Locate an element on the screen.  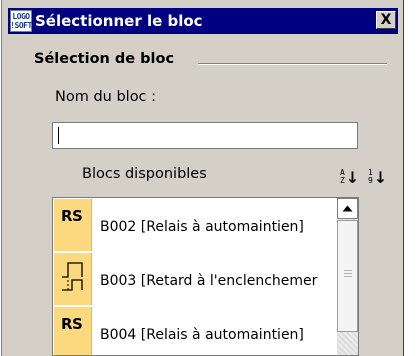
text-caret is located at coordinates (58, 135).